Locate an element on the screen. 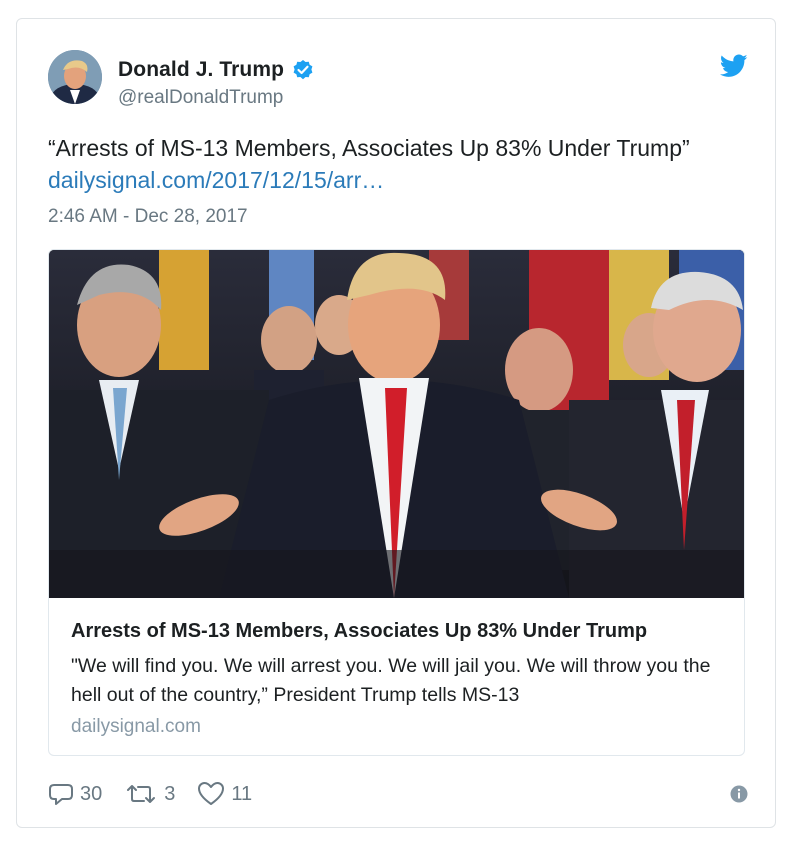 The width and height of the screenshot is (799, 848). retweet-action: 3 is located at coordinates (149, 794).